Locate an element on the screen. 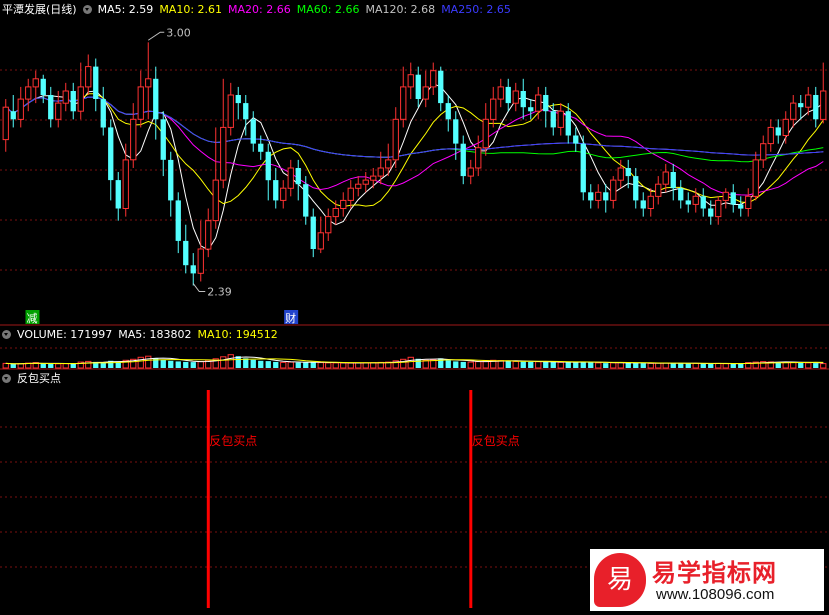  ma120-label: MA120: 2.68 is located at coordinates (400, 9).